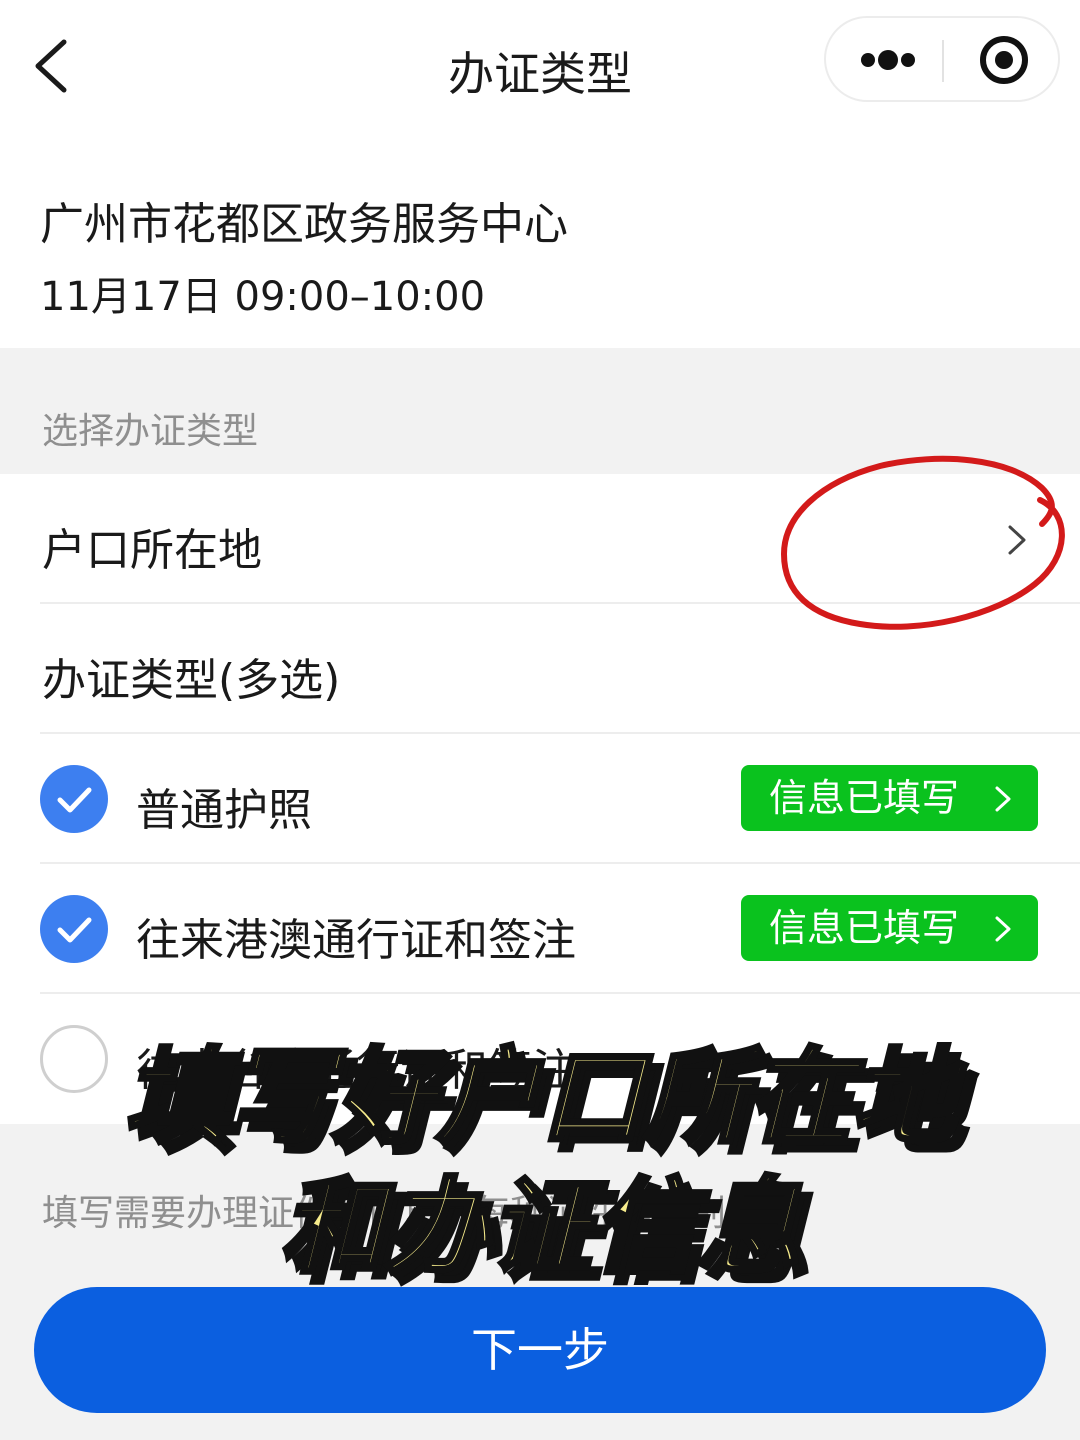 The image size is (1080, 1440). Describe the element at coordinates (152, 550) in the screenshot. I see `hukou-location-label: 户口所在地` at that location.